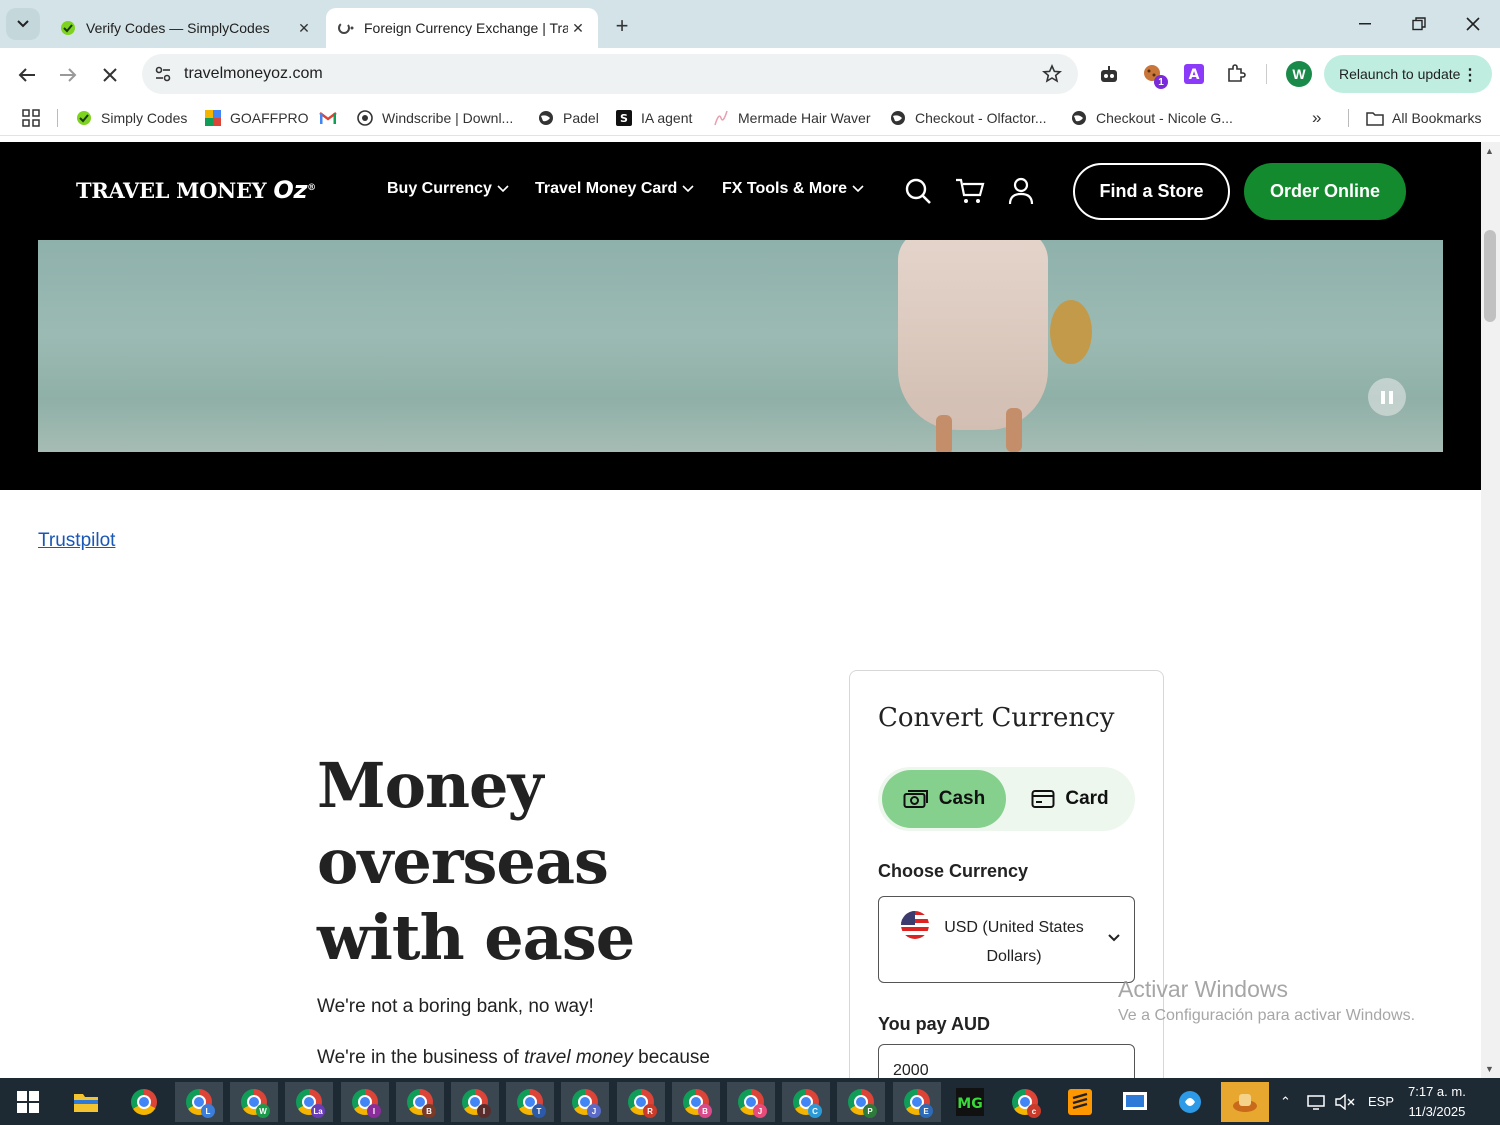  Describe the element at coordinates (1316, 1101) in the screenshot. I see `network-icon` at that location.